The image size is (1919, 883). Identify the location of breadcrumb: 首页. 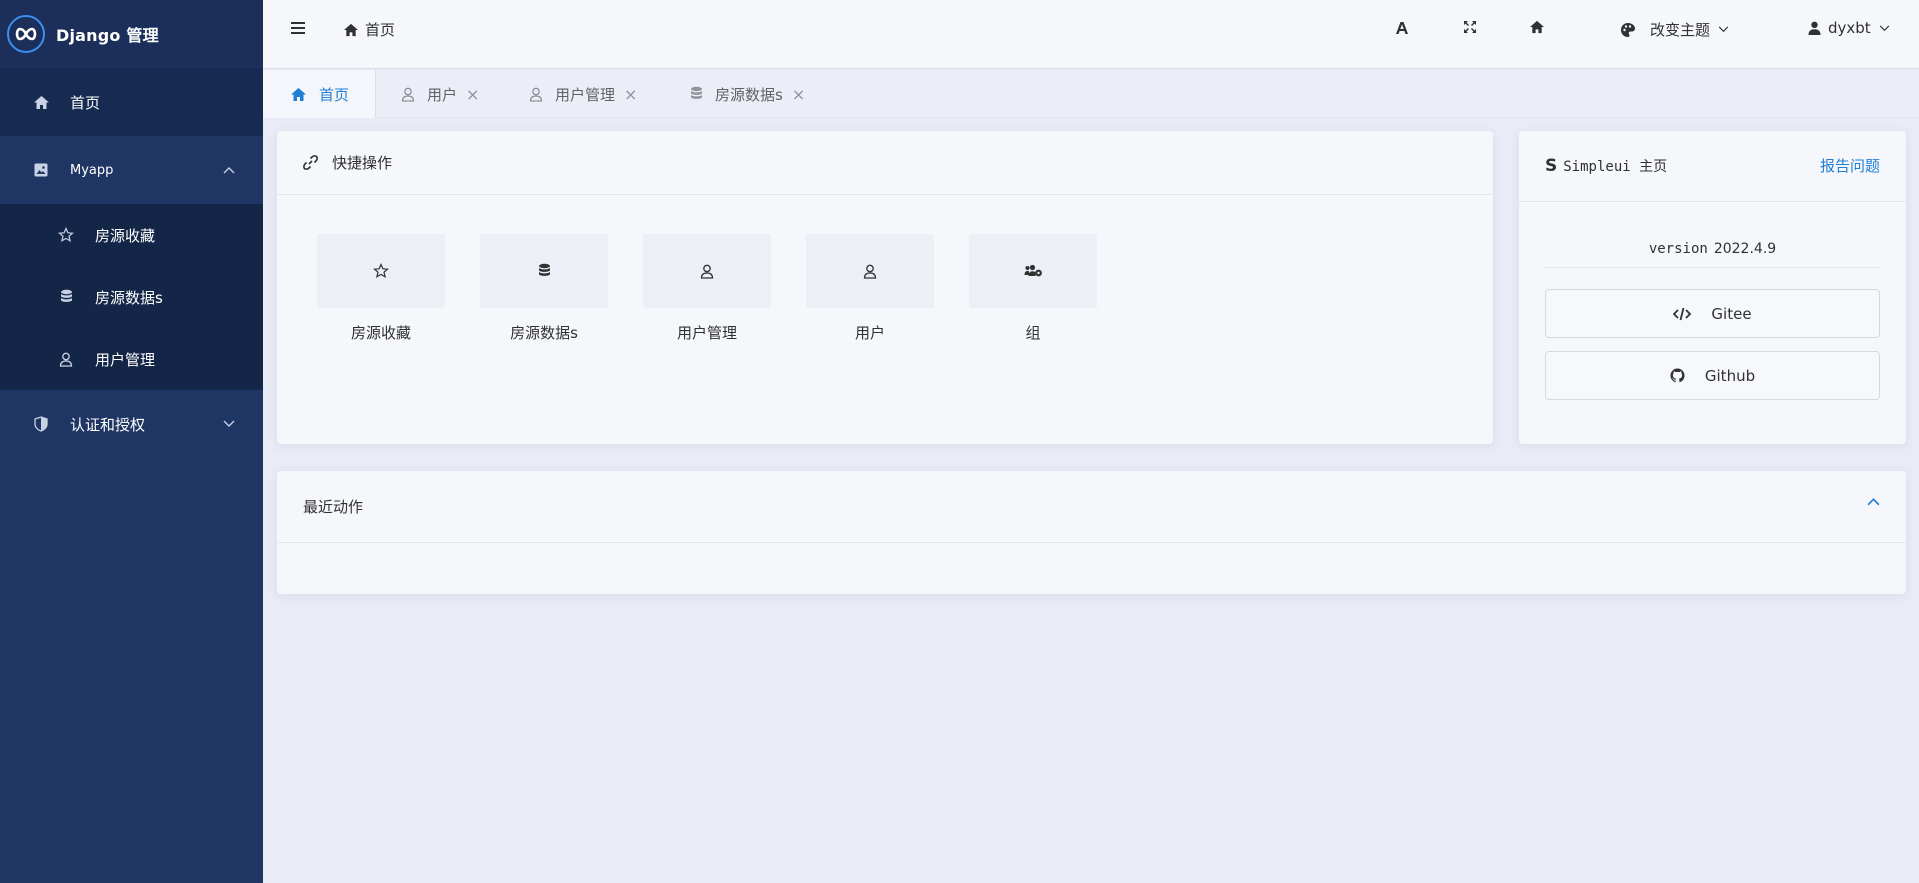
(369, 29).